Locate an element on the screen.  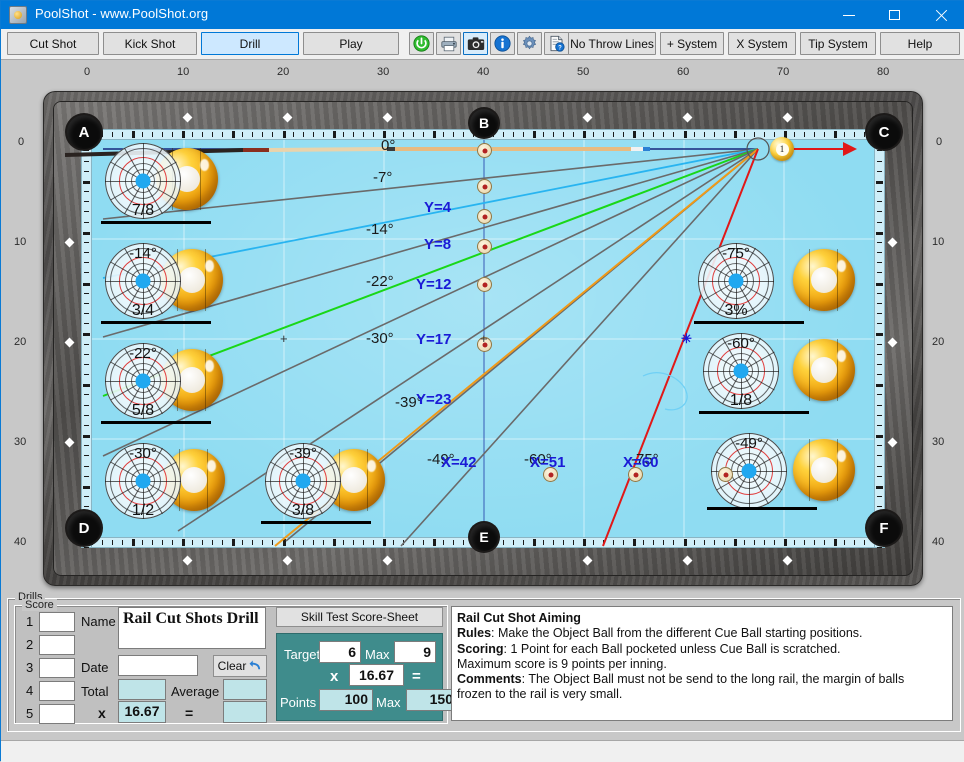
screenshot-button is located at coordinates (475, 43).